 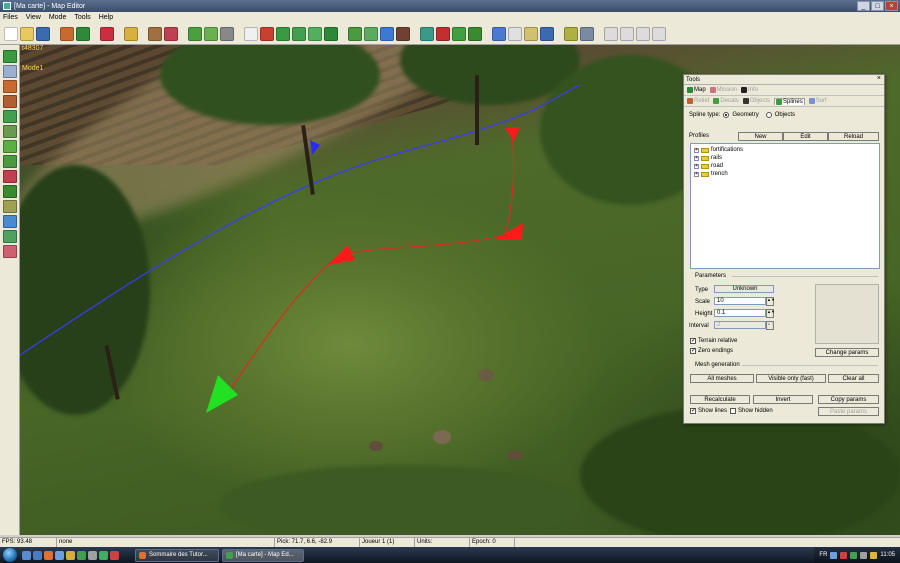 What do you see at coordinates (768, 115) in the screenshot?
I see `objects-radio` at bounding box center [768, 115].